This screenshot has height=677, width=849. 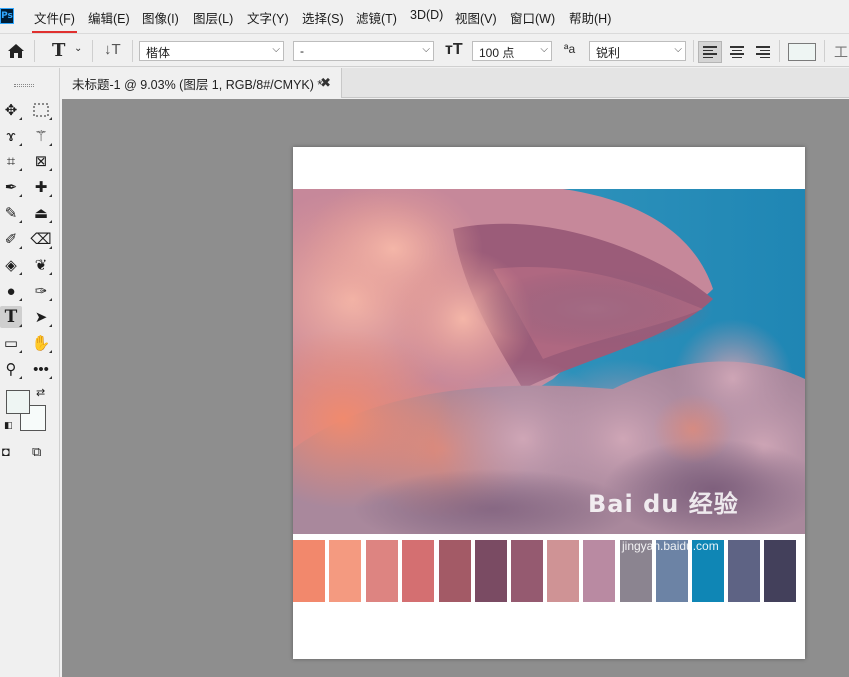 What do you see at coordinates (455, 83) in the screenshot?
I see `document-tab-bar: 未标题-1 @ 9.03% (图层 1, RGB/8#/CMYK) * ✖` at bounding box center [455, 83].